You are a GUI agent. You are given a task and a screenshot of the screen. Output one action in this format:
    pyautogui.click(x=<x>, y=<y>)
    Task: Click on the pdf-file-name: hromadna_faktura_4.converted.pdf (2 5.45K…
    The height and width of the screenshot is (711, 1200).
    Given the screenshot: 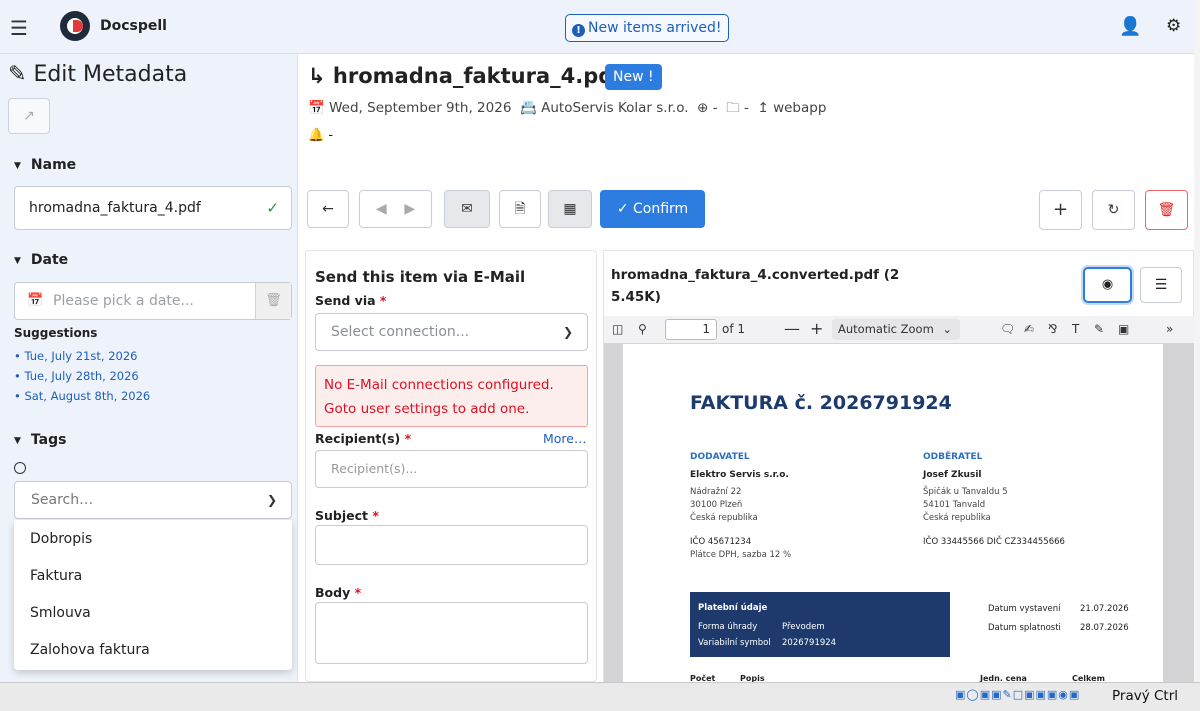 What is the action you would take?
    pyautogui.click(x=756, y=286)
    